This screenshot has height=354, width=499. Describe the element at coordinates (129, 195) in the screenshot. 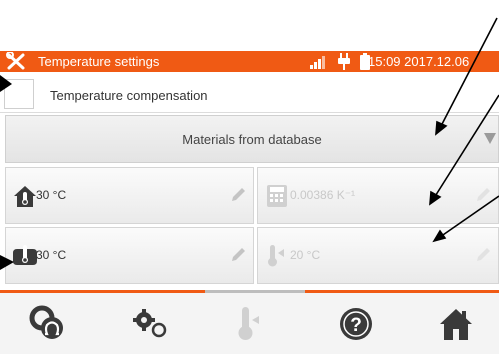

I see `measured-temperature-field: 30 °C` at that location.